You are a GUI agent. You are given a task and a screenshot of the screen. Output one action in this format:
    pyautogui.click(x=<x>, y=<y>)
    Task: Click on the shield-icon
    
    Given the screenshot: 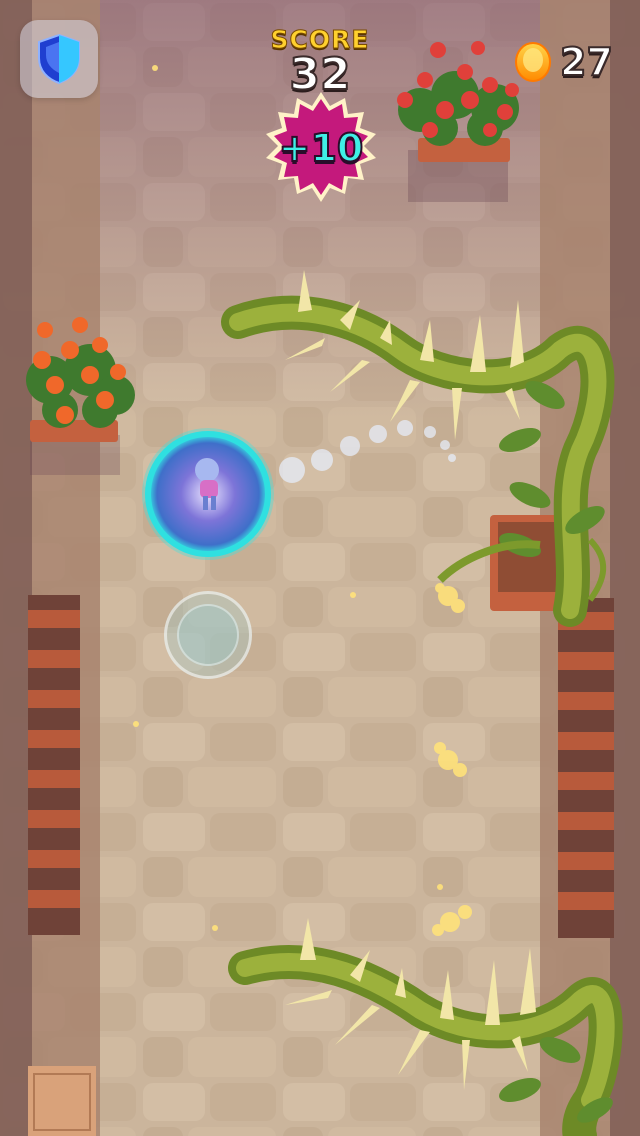 What is the action you would take?
    pyautogui.click(x=59, y=59)
    